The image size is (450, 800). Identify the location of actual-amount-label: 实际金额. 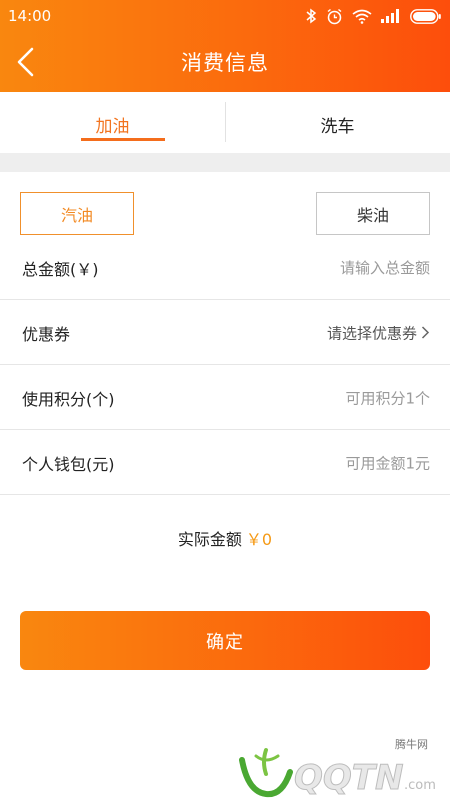
(209, 539).